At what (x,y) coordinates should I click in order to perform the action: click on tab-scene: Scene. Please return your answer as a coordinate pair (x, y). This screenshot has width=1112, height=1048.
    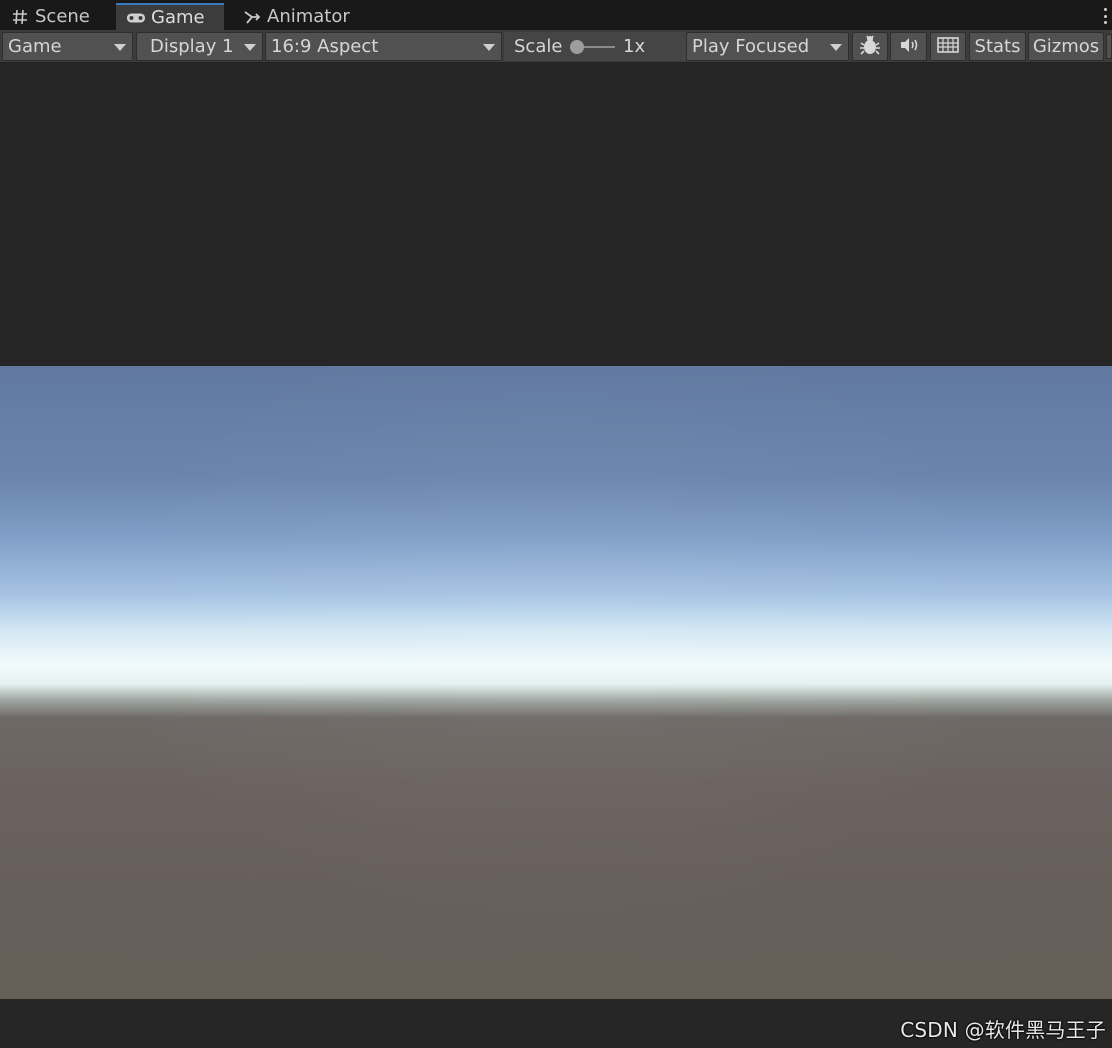
    Looking at the image, I should click on (57, 16).